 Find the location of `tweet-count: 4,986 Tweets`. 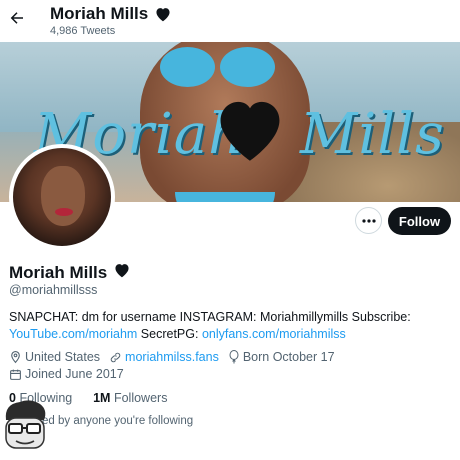

tweet-count: 4,986 Tweets is located at coordinates (83, 31).